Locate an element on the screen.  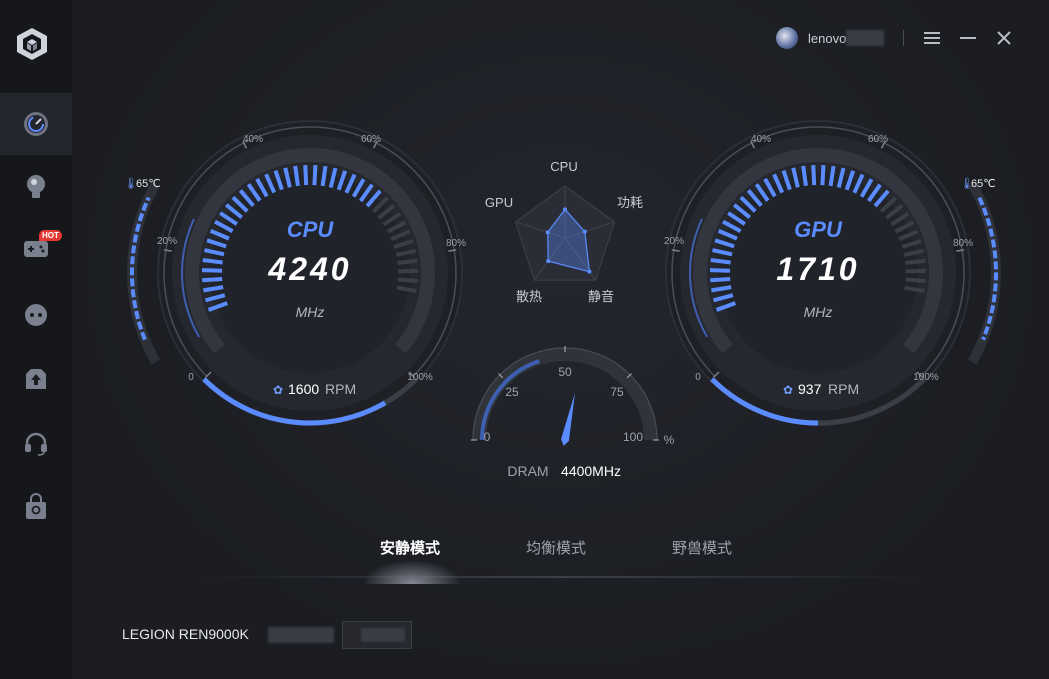
cpu-frequency-unit: MHz is located at coordinates (310, 312).